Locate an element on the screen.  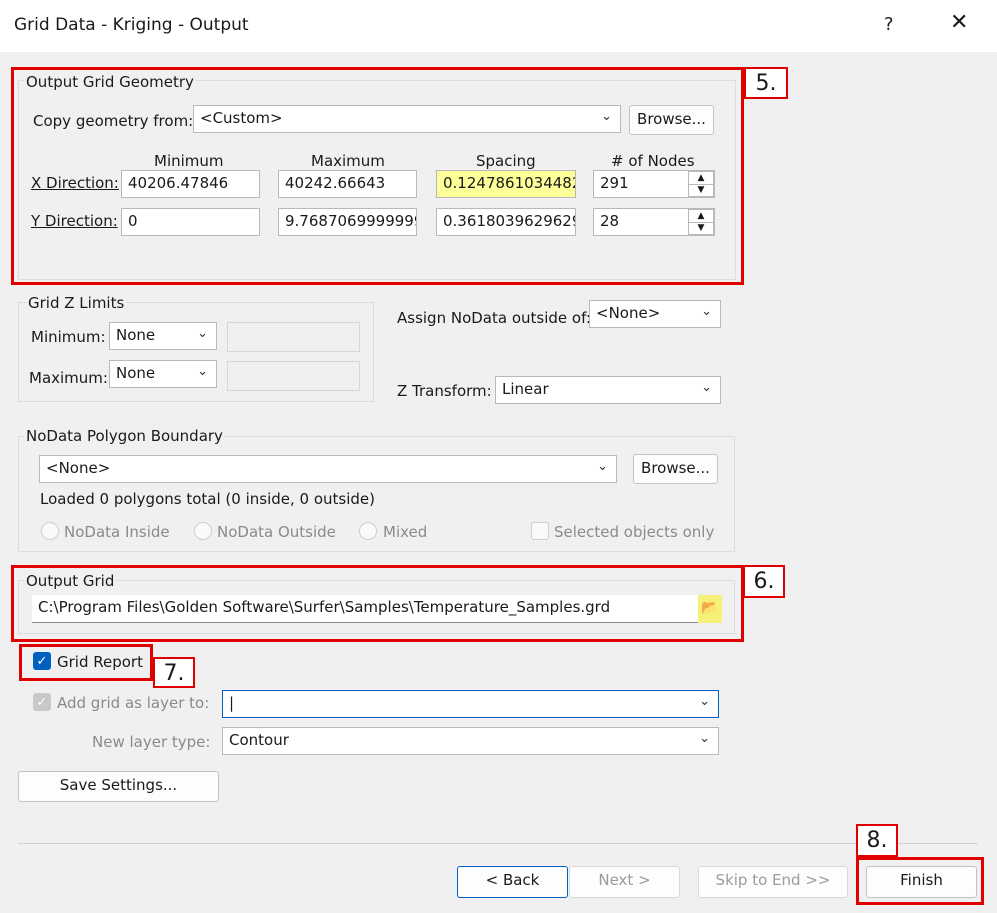
ztransform-label: Z Transform: is located at coordinates (444, 391).